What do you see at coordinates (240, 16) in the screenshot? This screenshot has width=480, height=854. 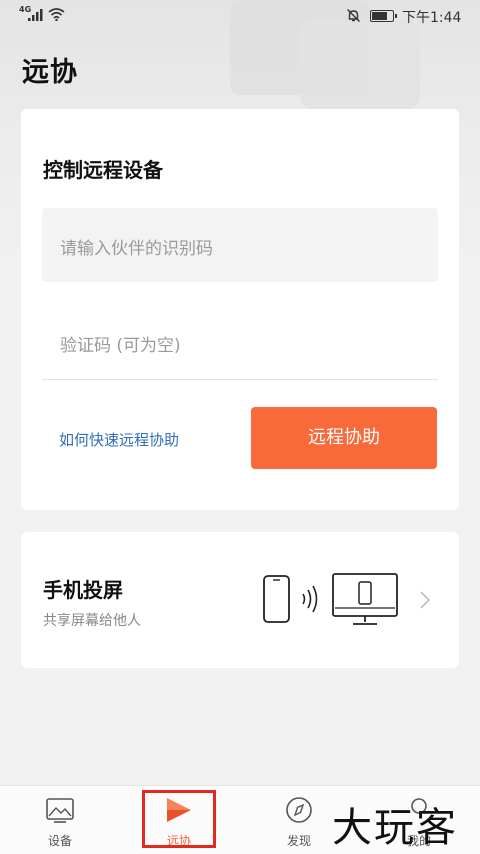 I see `status-bar: 4G 下午1:44` at bounding box center [240, 16].